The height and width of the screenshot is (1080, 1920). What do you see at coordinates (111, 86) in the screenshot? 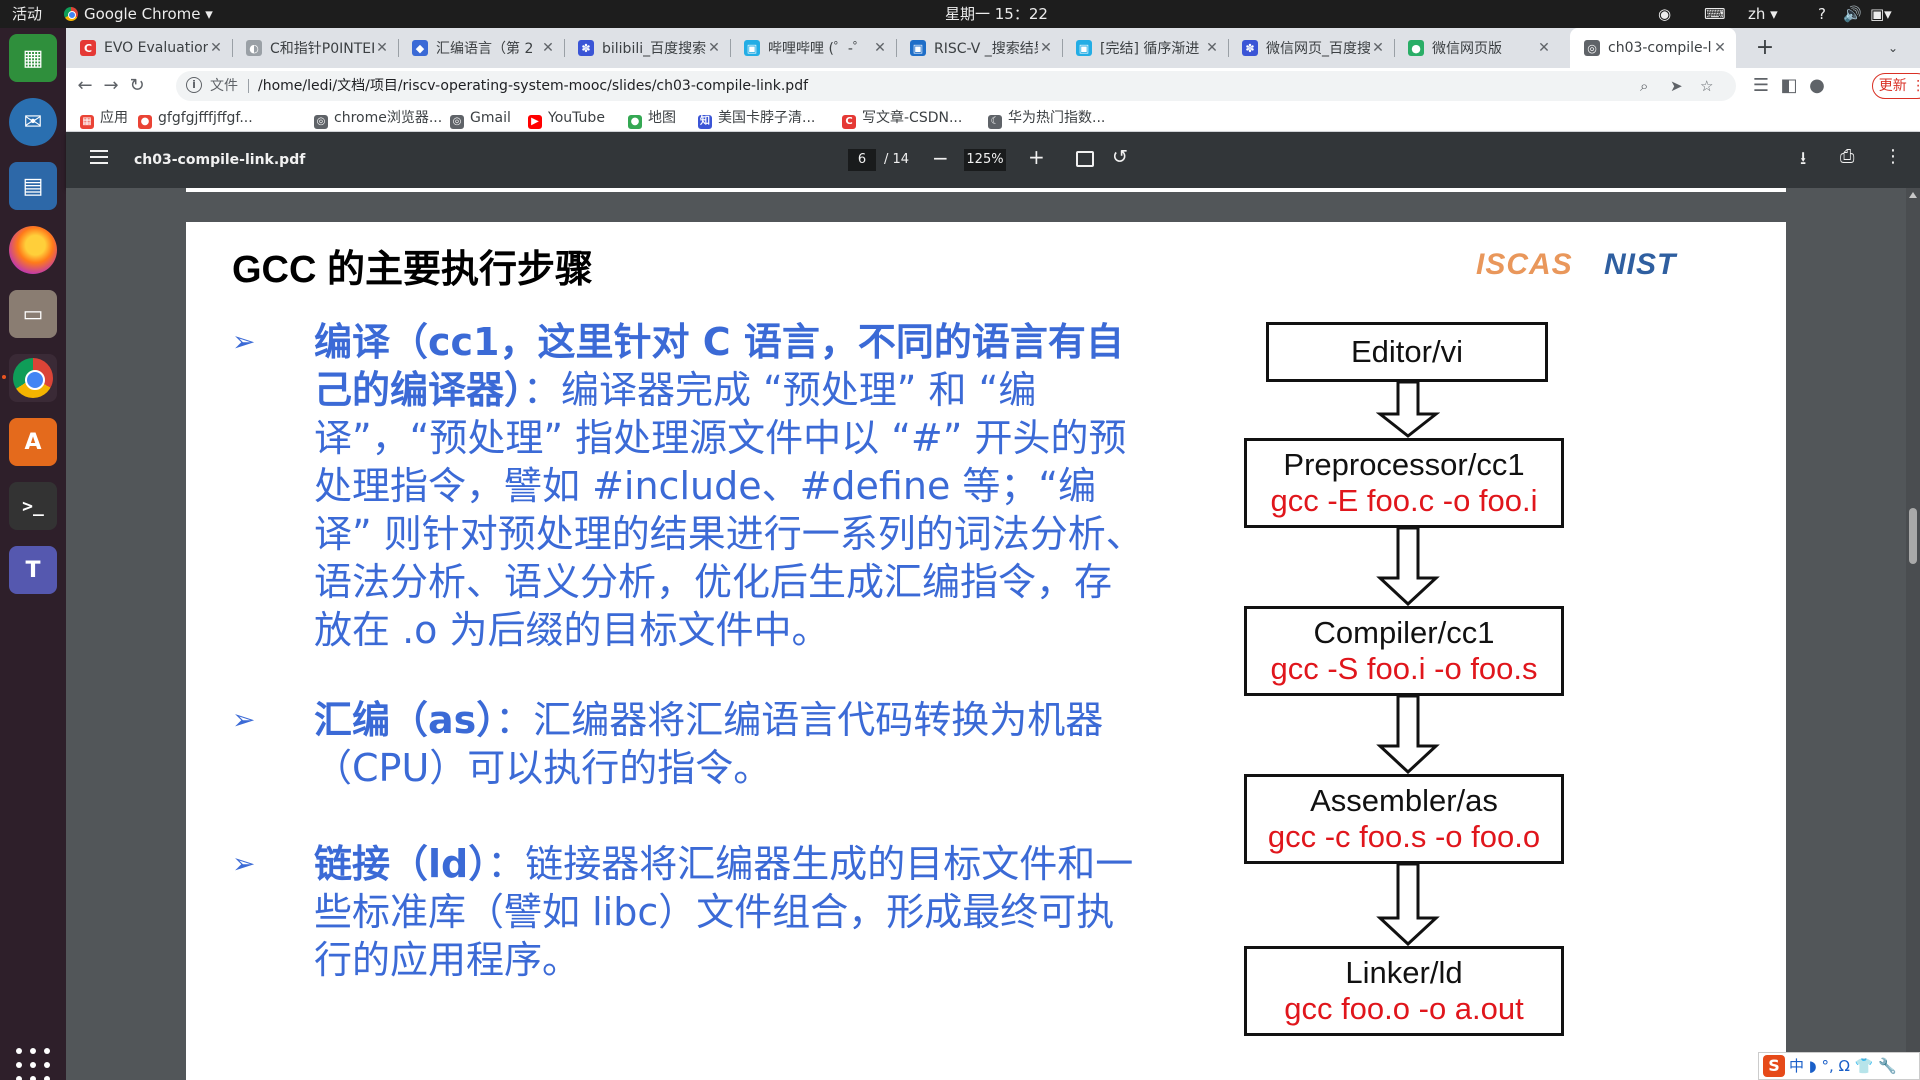
I see `forward-arrow-icon: →` at bounding box center [111, 86].